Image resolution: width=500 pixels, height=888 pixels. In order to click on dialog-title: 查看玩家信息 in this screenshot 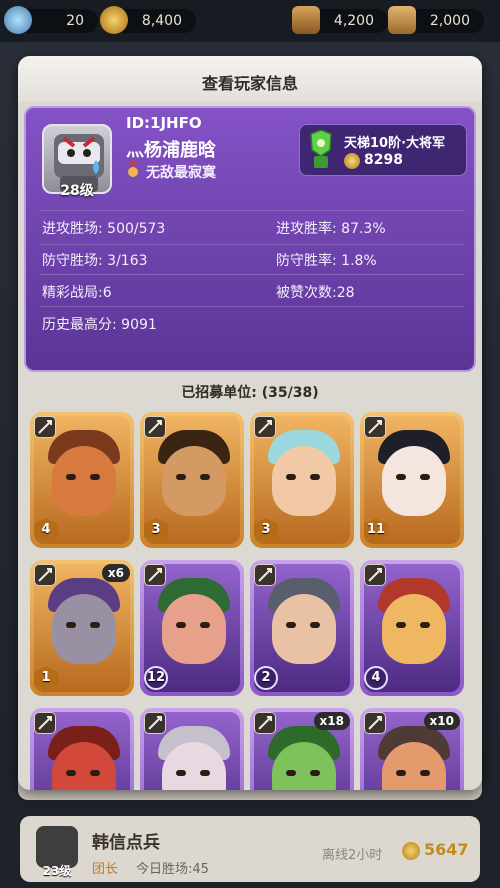, I will do `click(249, 83)`.